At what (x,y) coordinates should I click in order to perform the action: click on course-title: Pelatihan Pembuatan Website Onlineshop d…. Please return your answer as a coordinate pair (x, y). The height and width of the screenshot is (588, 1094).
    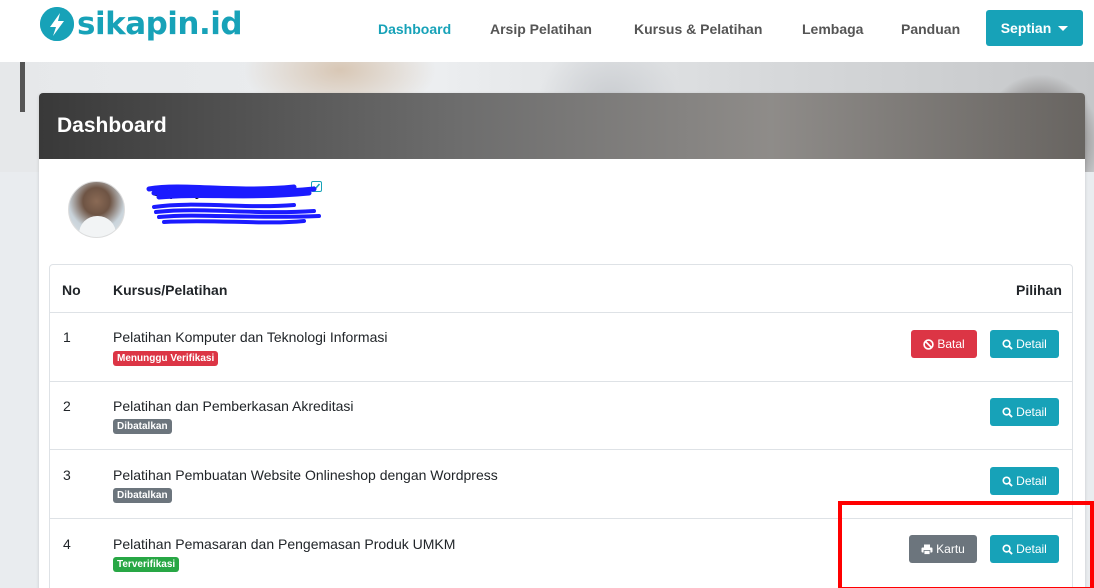
    Looking at the image, I should click on (305, 475).